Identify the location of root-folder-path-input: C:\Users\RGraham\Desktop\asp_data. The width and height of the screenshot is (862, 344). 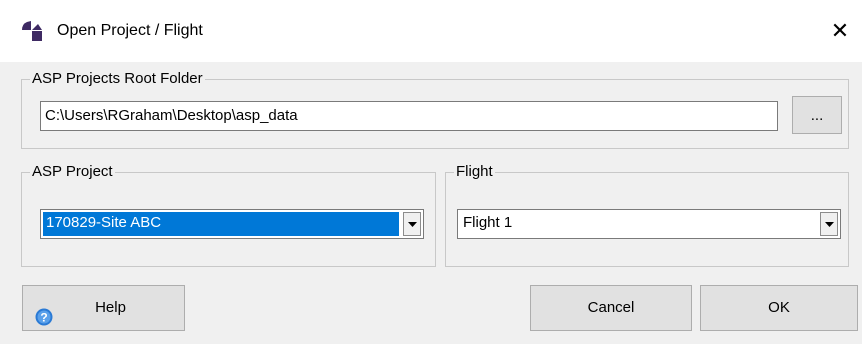
(409, 116).